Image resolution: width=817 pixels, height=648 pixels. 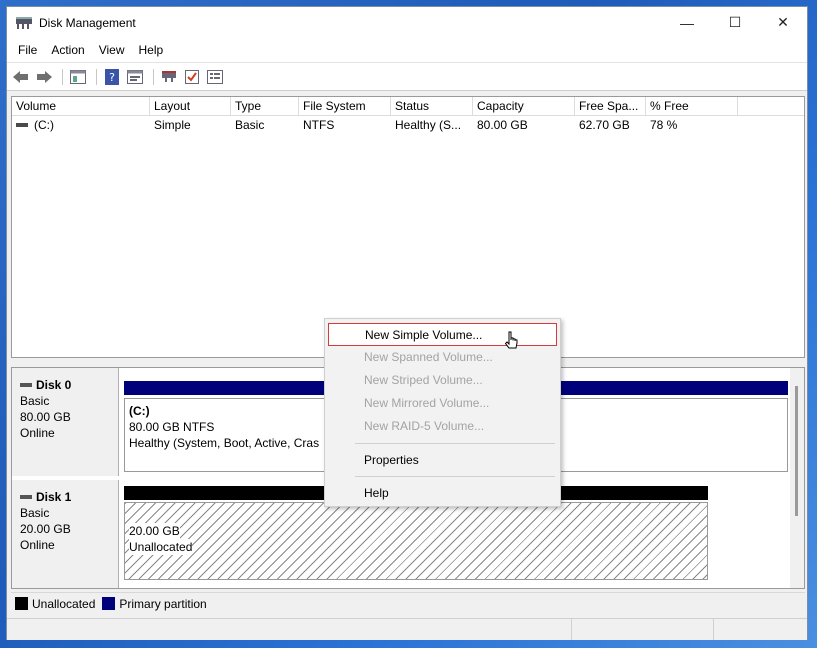 I want to click on disk-1-size: 20.00 GB, so click(x=45, y=529).